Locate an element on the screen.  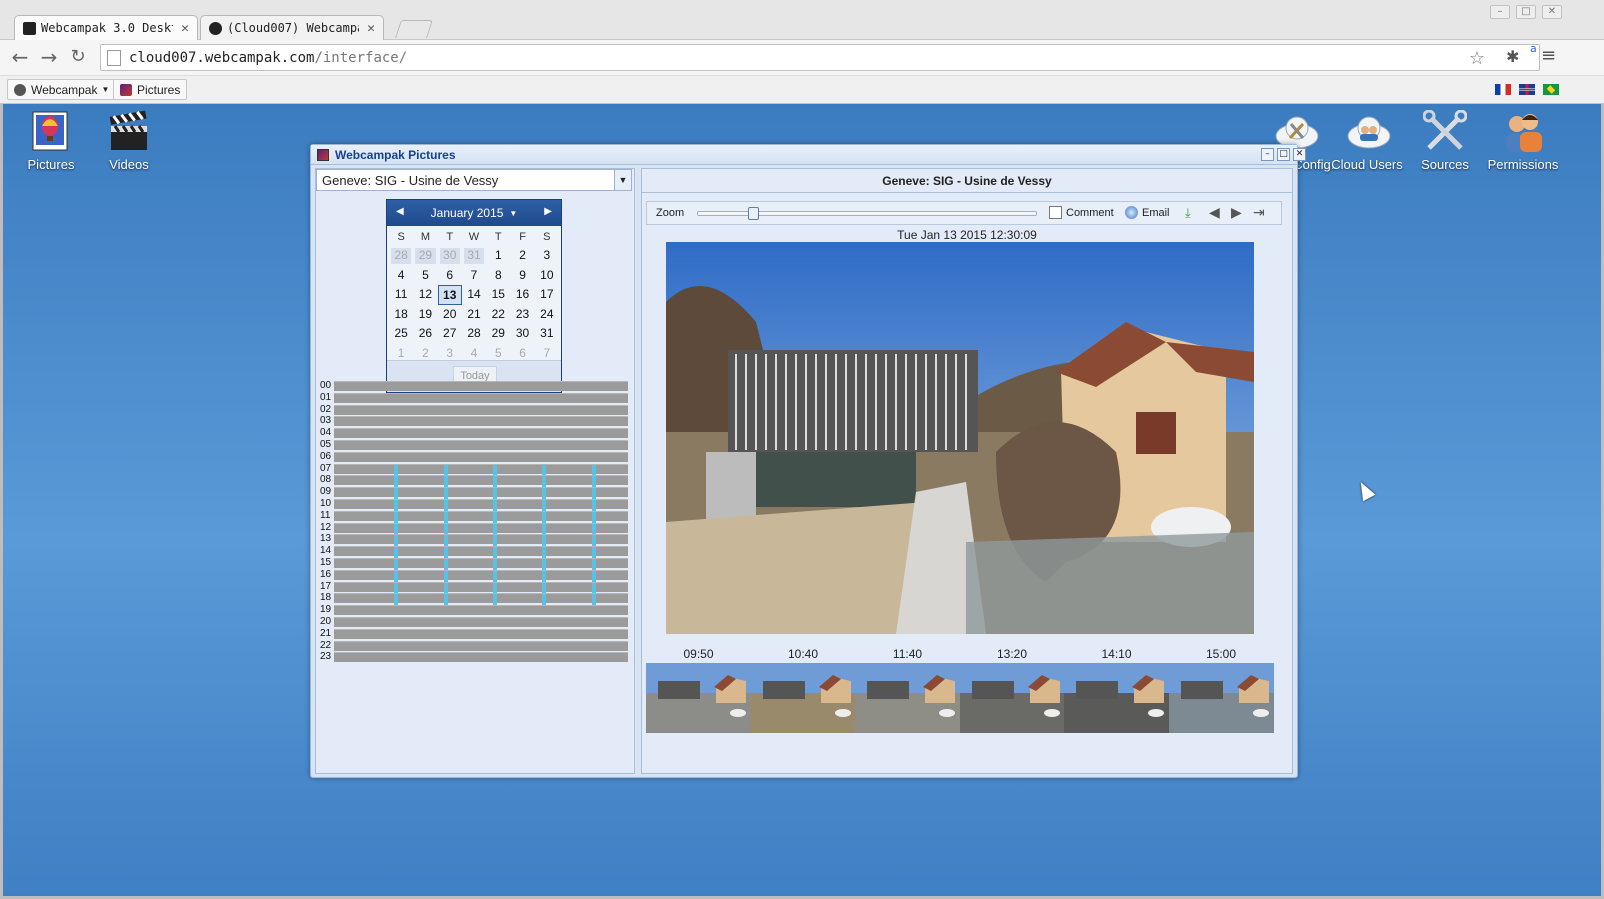
prev-month-icon: ◀ is located at coordinates (400, 211).